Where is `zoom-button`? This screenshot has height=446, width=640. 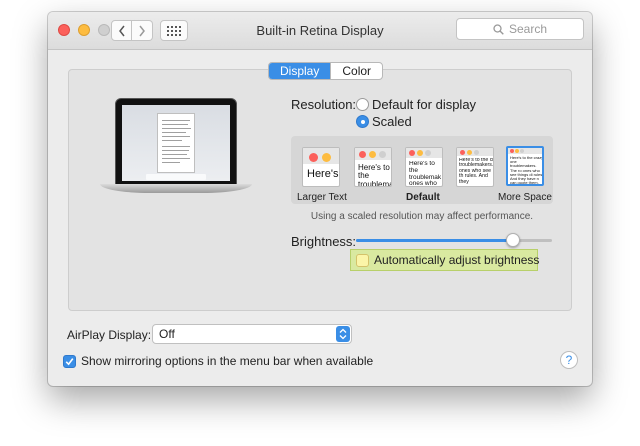 zoom-button is located at coordinates (104, 30).